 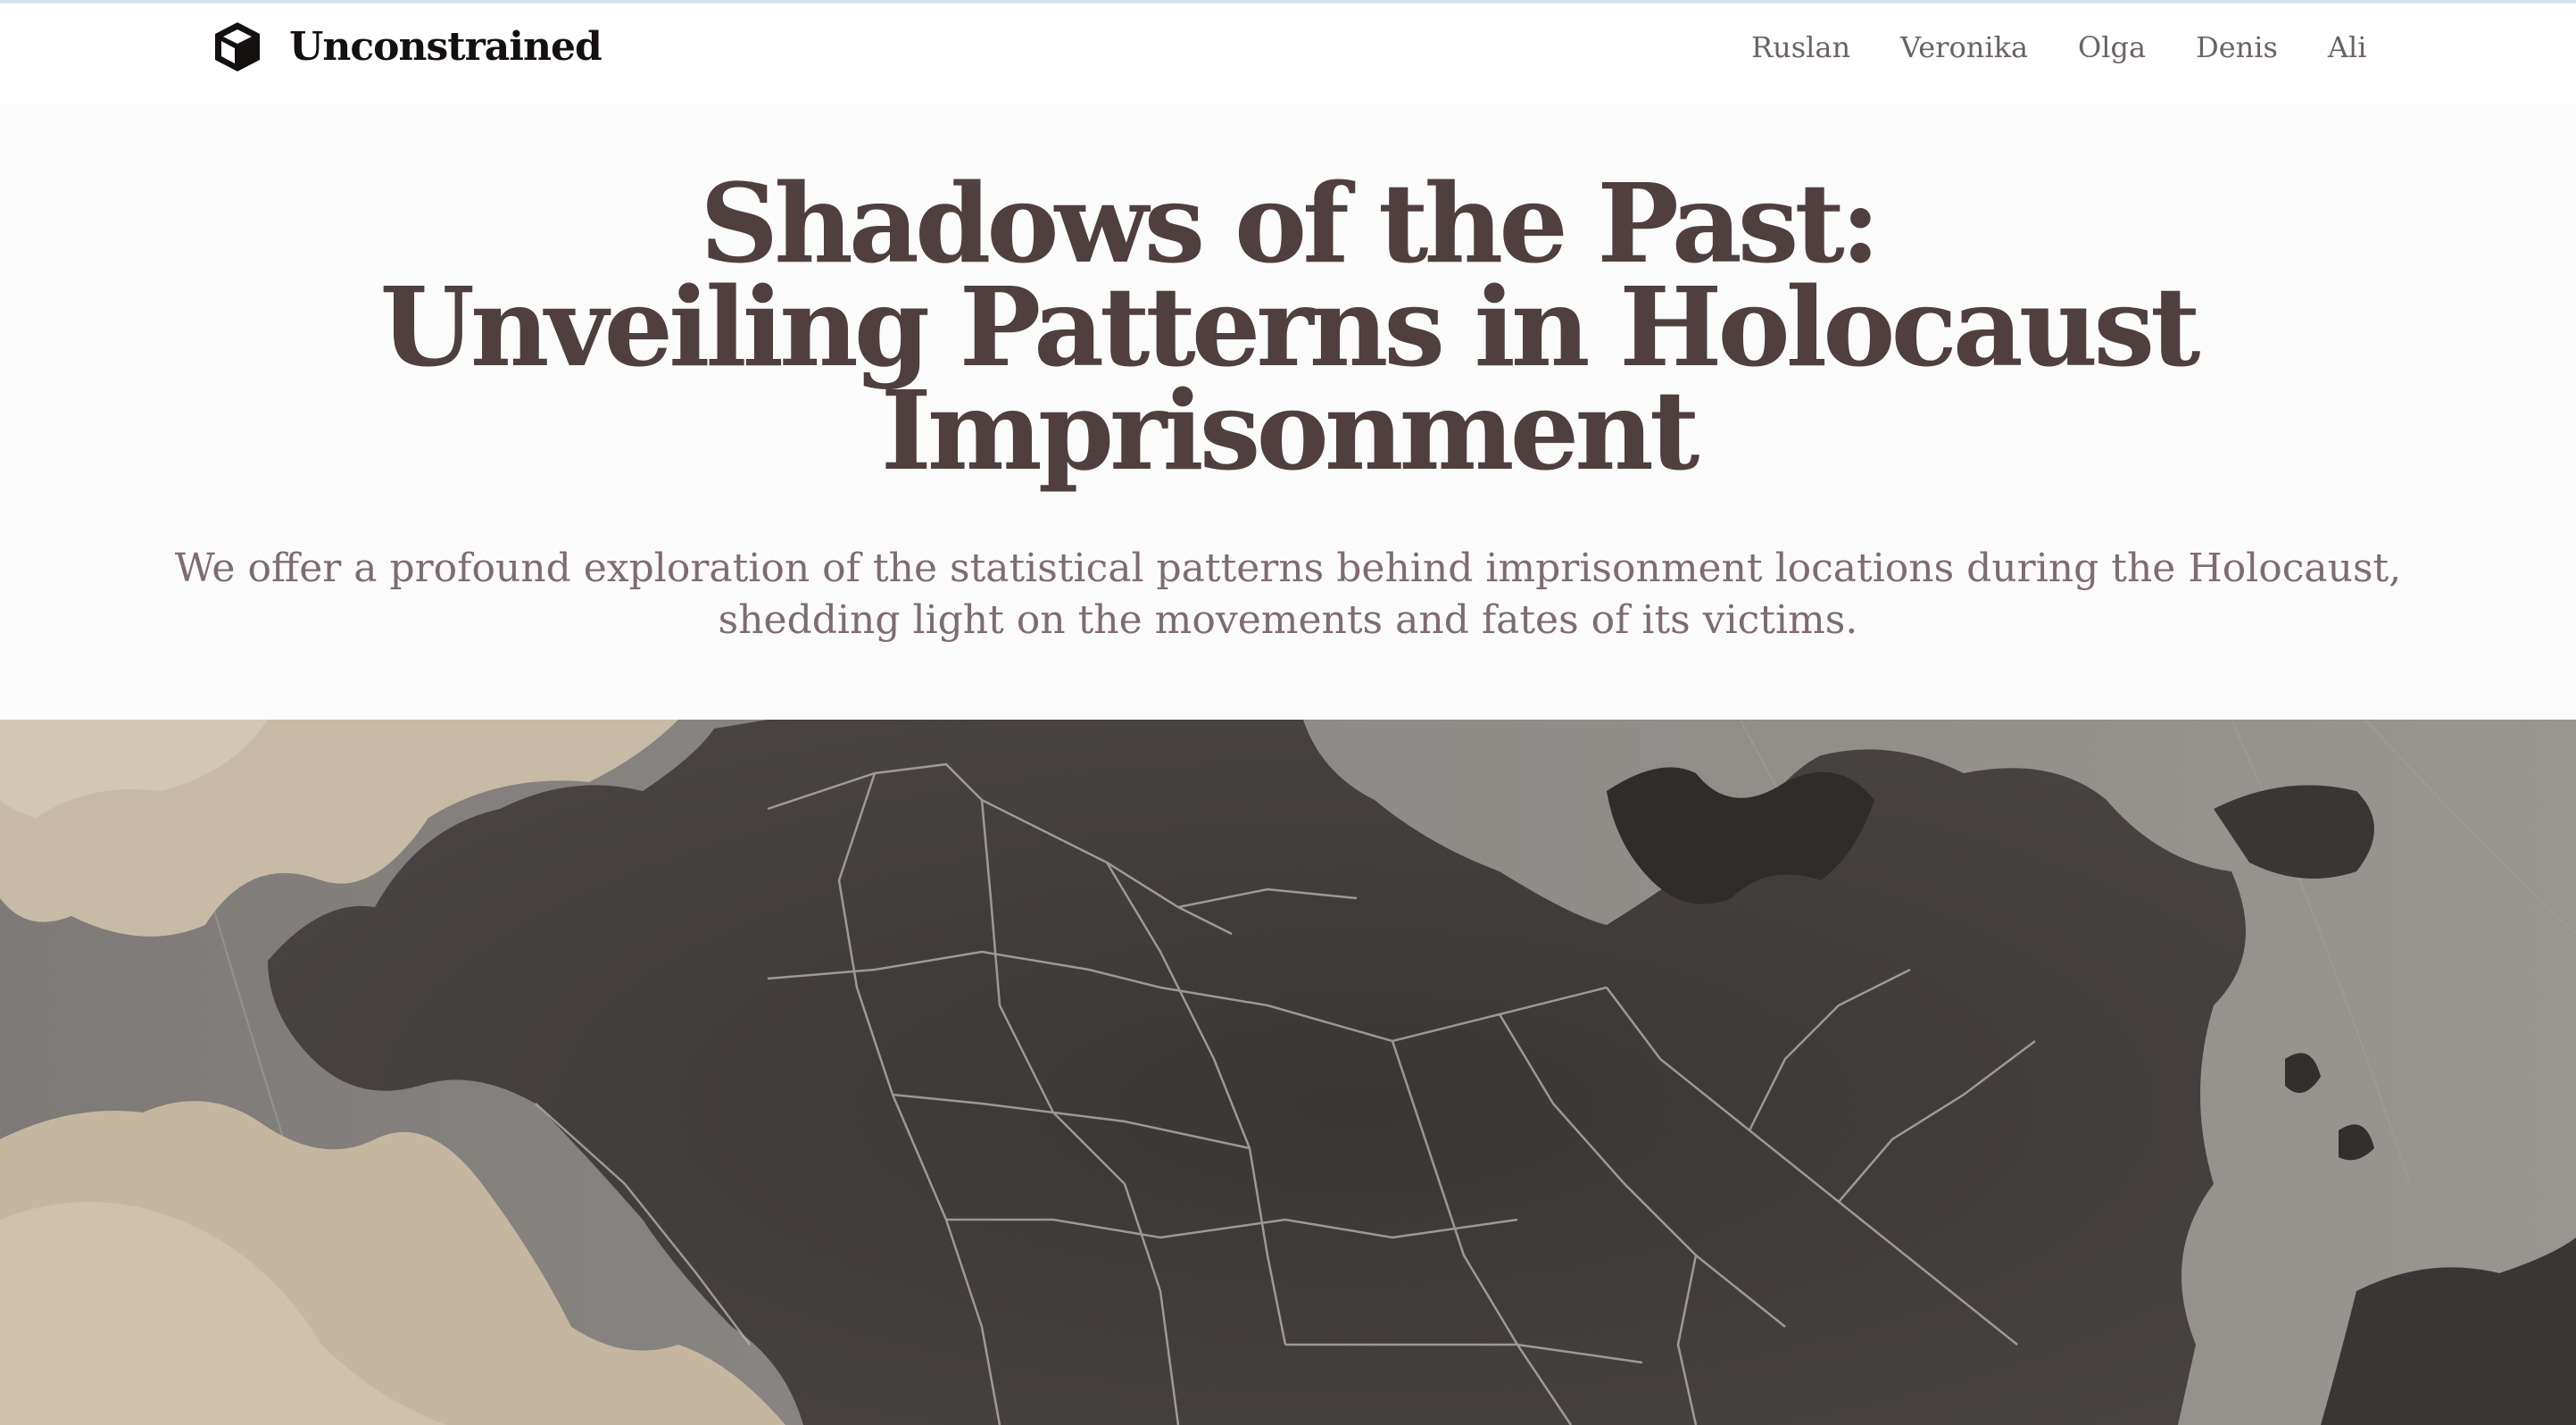 What do you see at coordinates (1290, 431) in the screenshot?
I see `hero-title-line-3: Imprisonment` at bounding box center [1290, 431].